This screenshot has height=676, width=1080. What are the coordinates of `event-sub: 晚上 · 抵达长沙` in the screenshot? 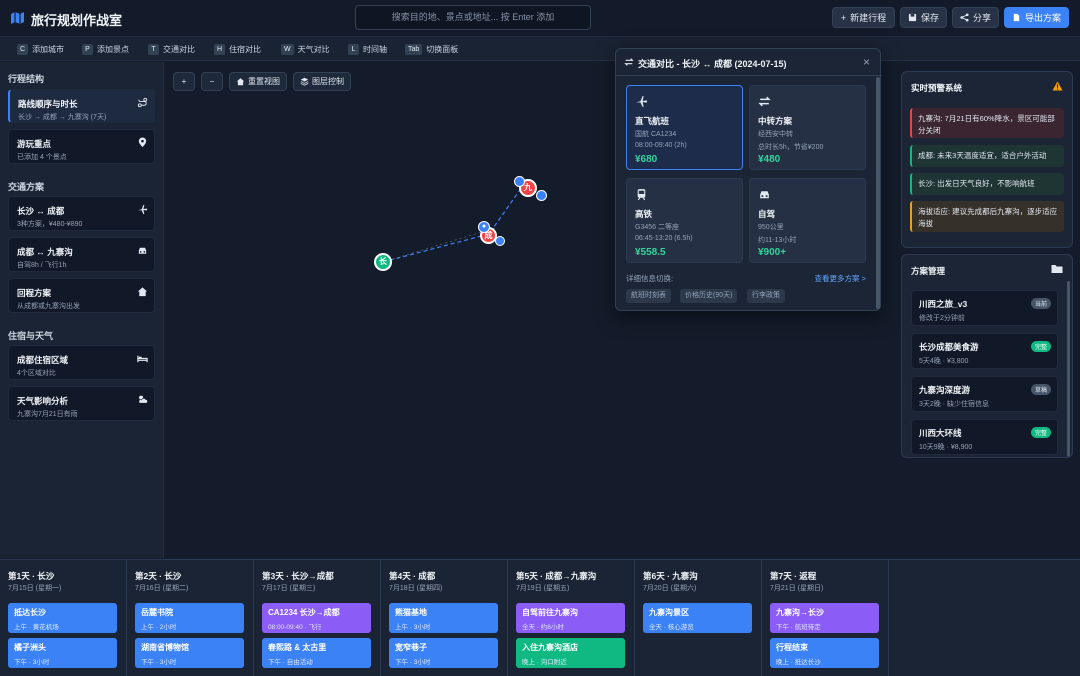 It's located at (798, 662).